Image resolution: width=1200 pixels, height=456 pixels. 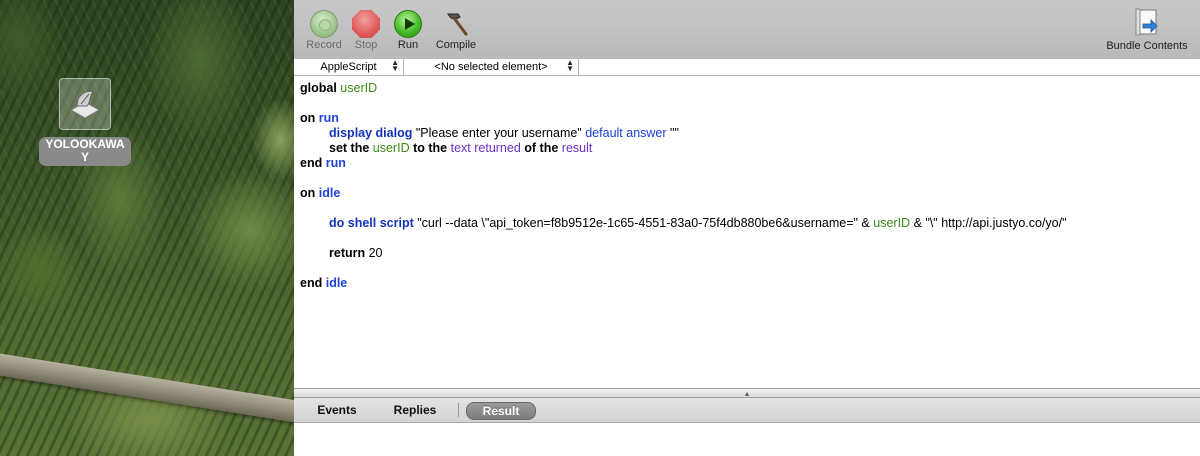 I want to click on toolbar: Record Stop Run Compile Bundle Contents, so click(x=747, y=30).